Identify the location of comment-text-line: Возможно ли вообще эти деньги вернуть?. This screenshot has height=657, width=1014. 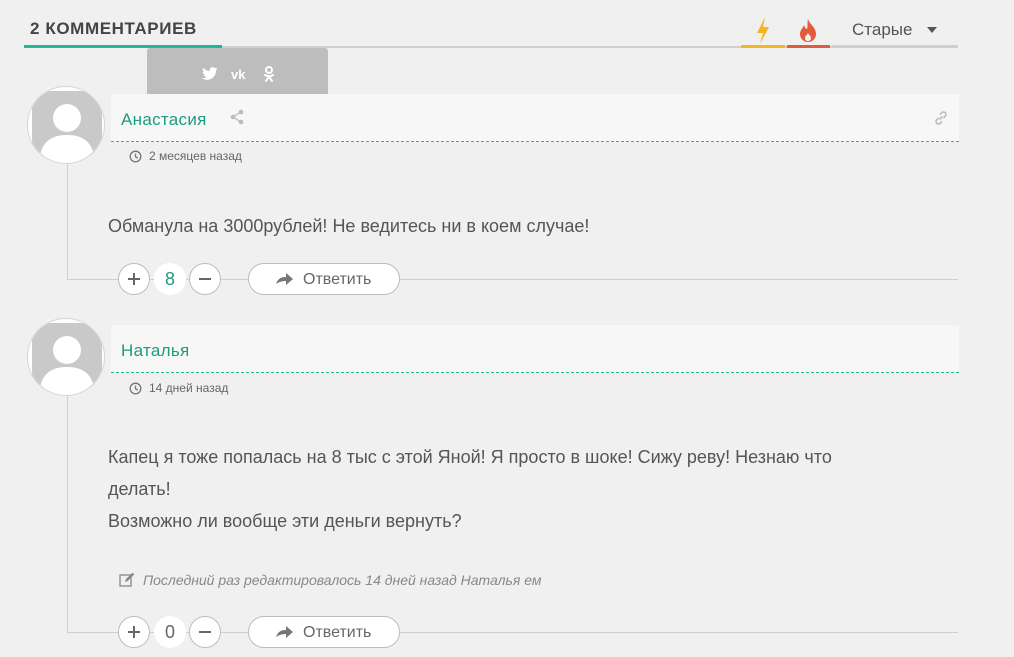
(285, 521).